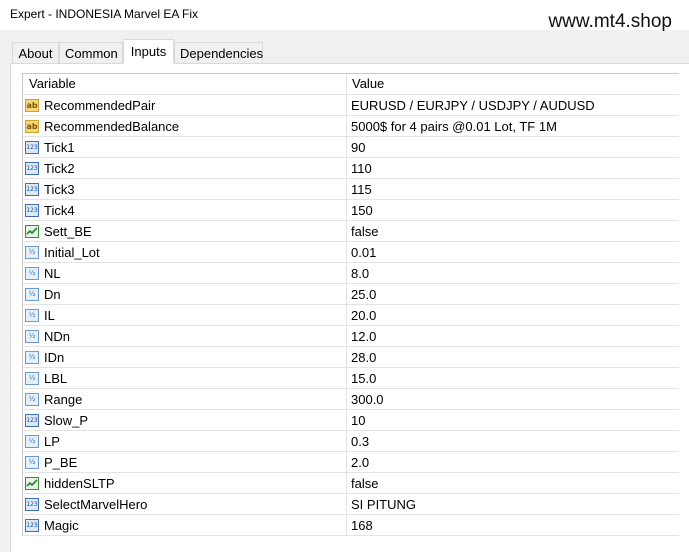 Image resolution: width=689 pixels, height=552 pixels. What do you see at coordinates (185, 336) in the screenshot?
I see `variable-cell: ½ NDn` at bounding box center [185, 336].